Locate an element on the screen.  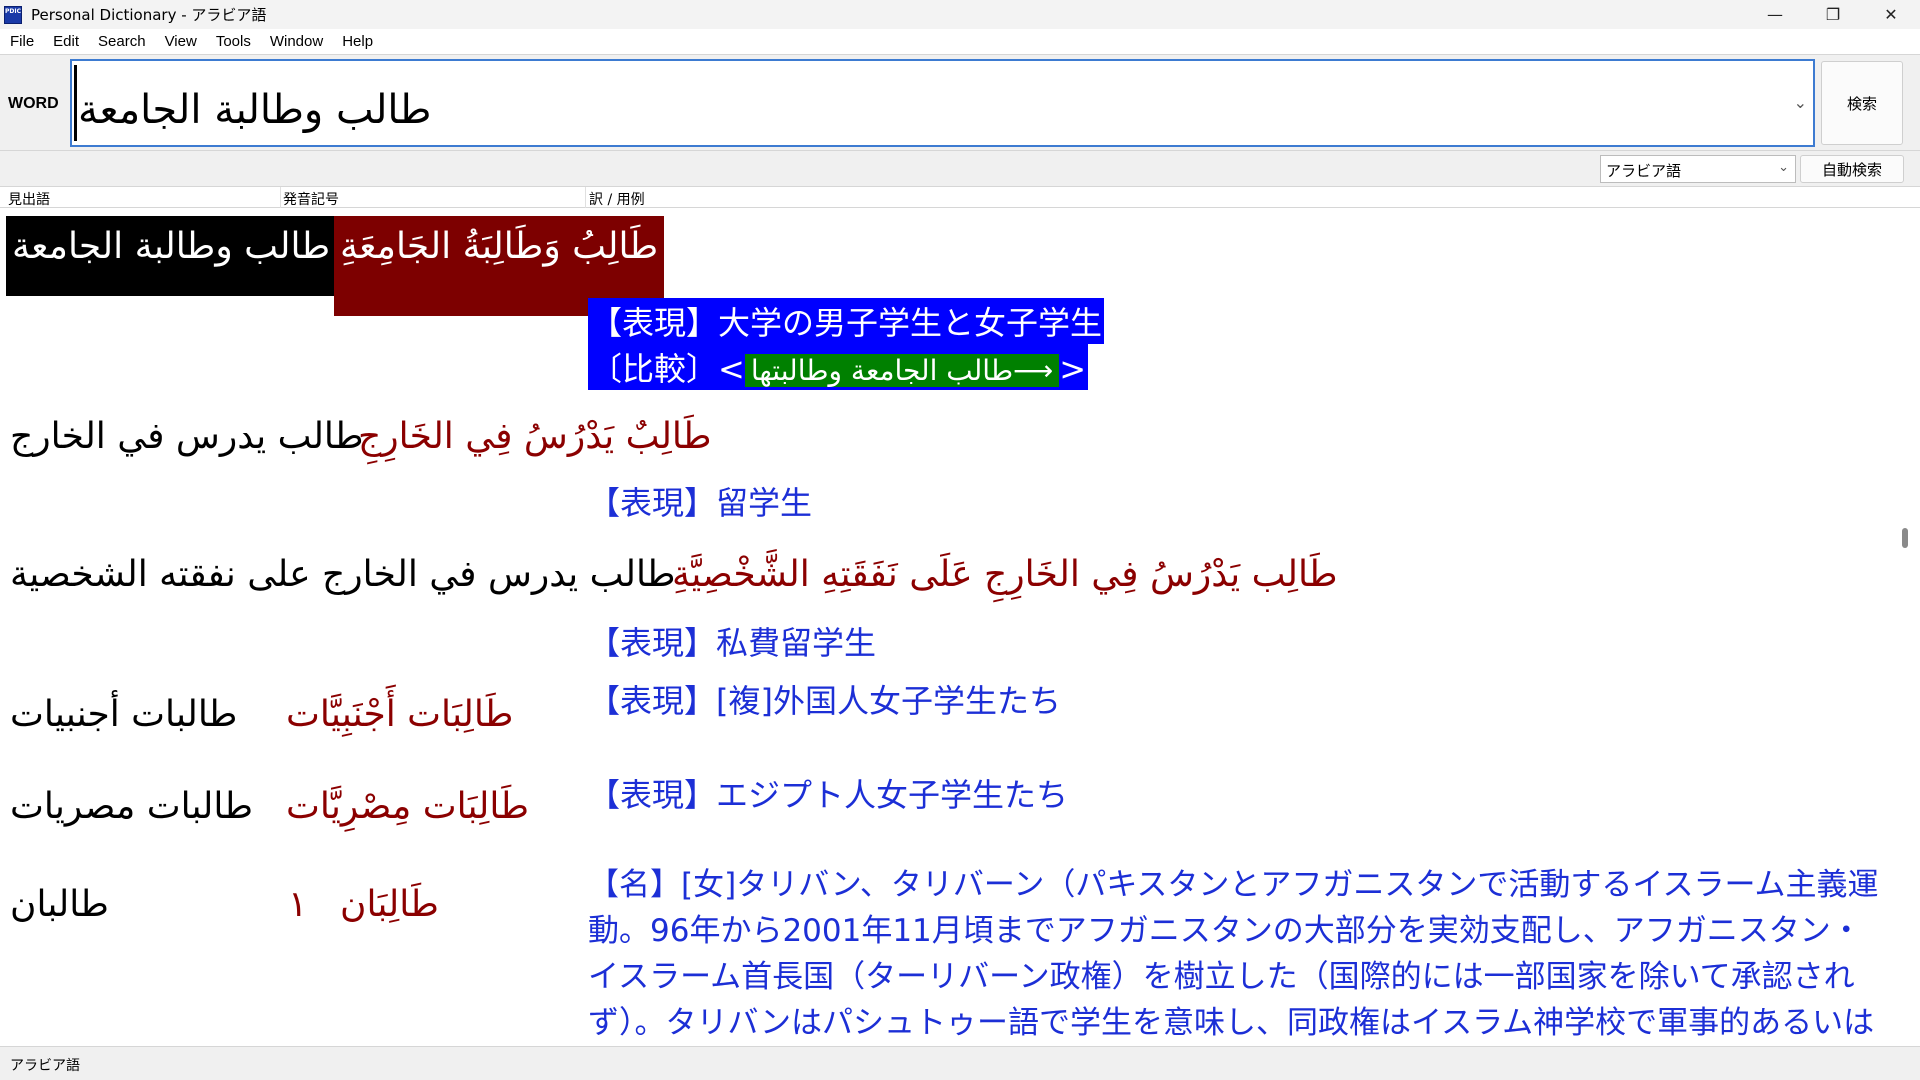
menu-file: File is located at coordinates (22, 41).